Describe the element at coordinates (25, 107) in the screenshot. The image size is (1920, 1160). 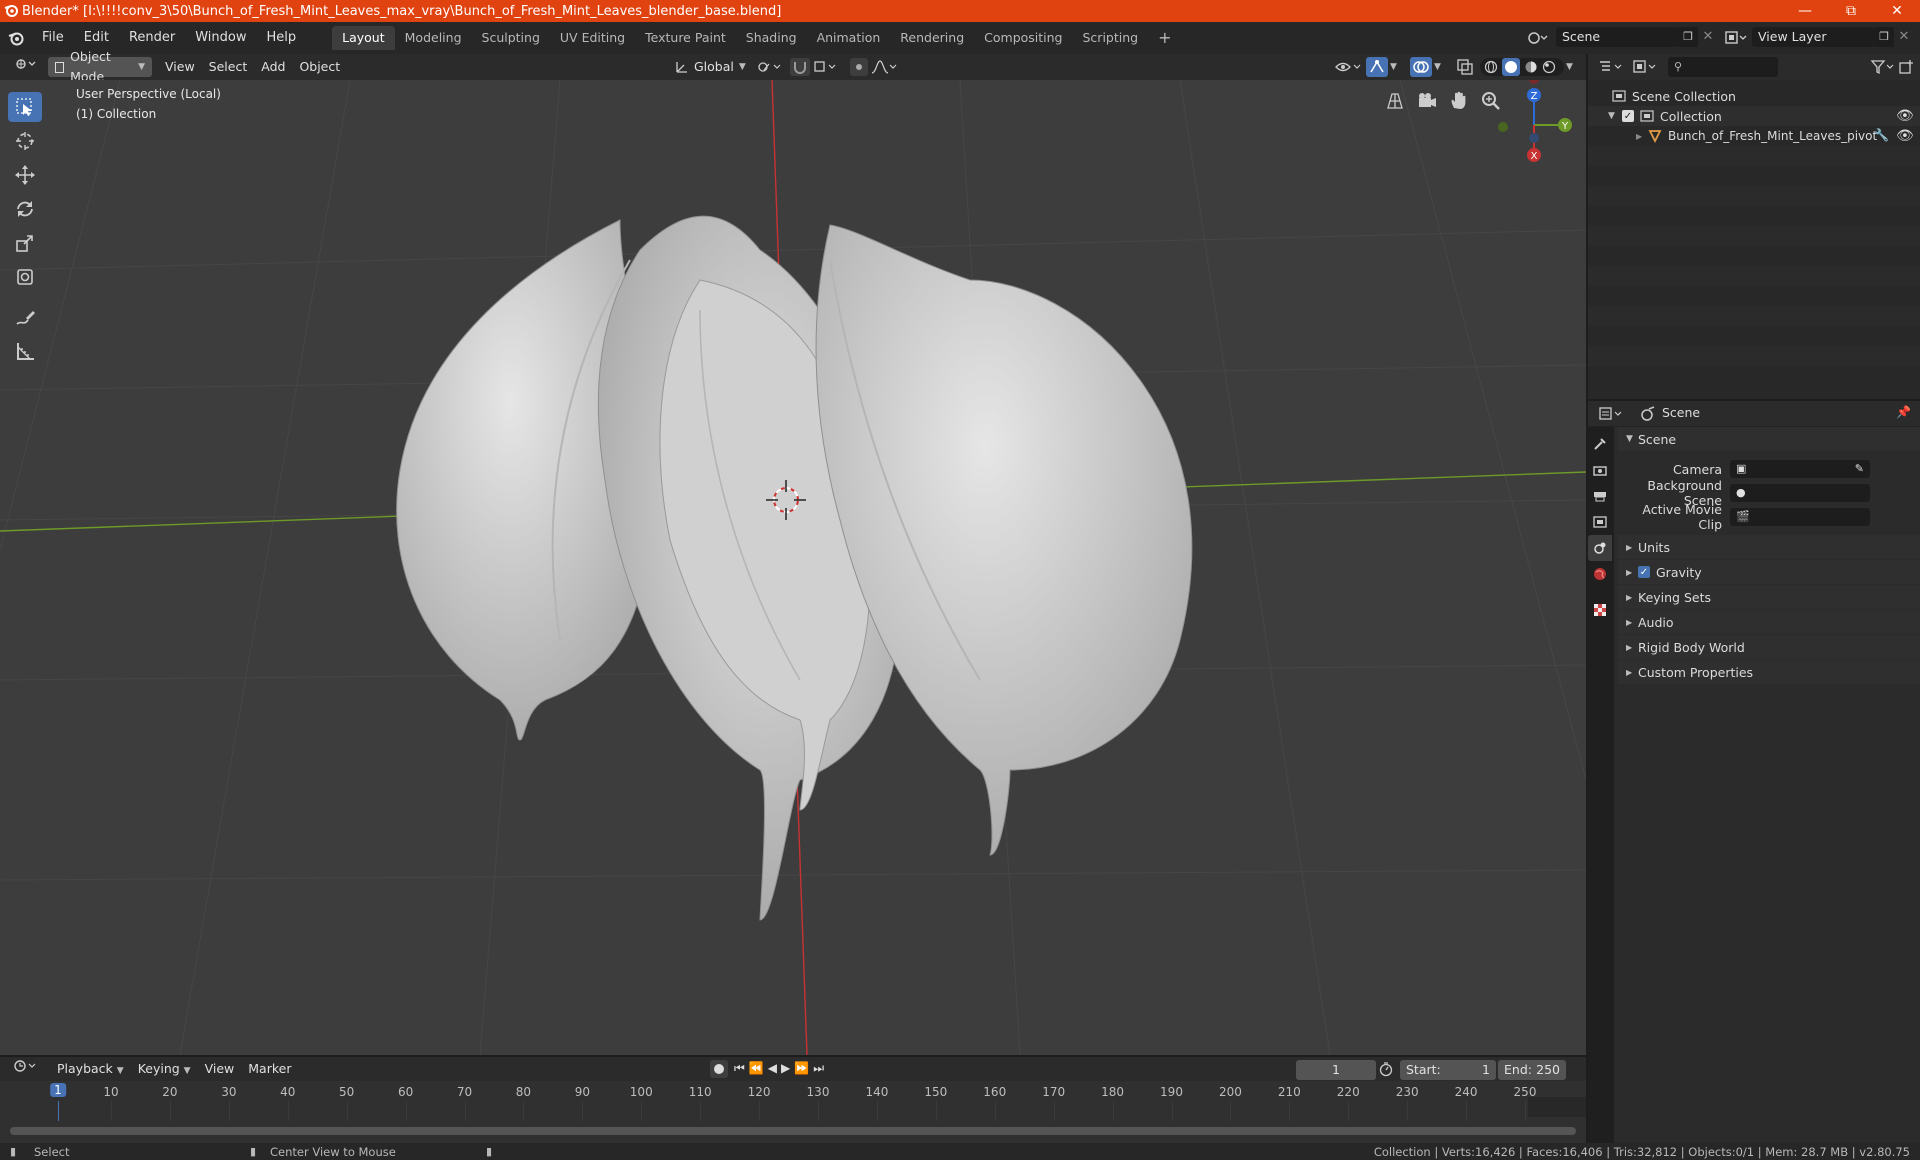
I see `select-box-tool` at that location.